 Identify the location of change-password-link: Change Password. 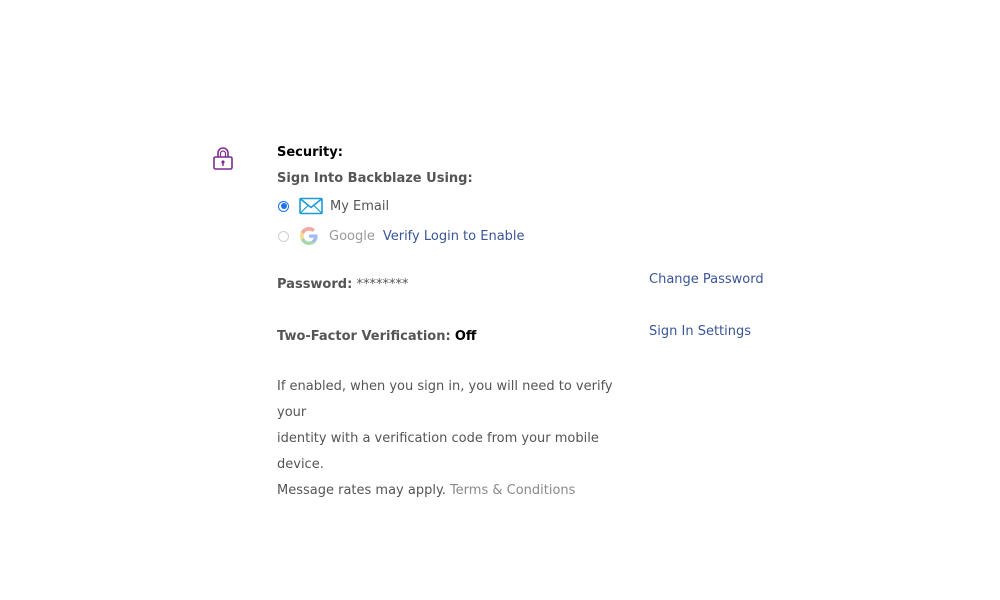
(706, 280).